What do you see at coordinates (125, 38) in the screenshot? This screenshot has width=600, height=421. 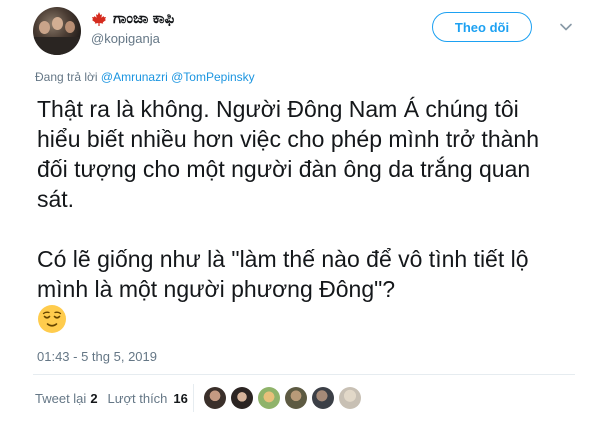 I see `author-handle: @kopiganja` at bounding box center [125, 38].